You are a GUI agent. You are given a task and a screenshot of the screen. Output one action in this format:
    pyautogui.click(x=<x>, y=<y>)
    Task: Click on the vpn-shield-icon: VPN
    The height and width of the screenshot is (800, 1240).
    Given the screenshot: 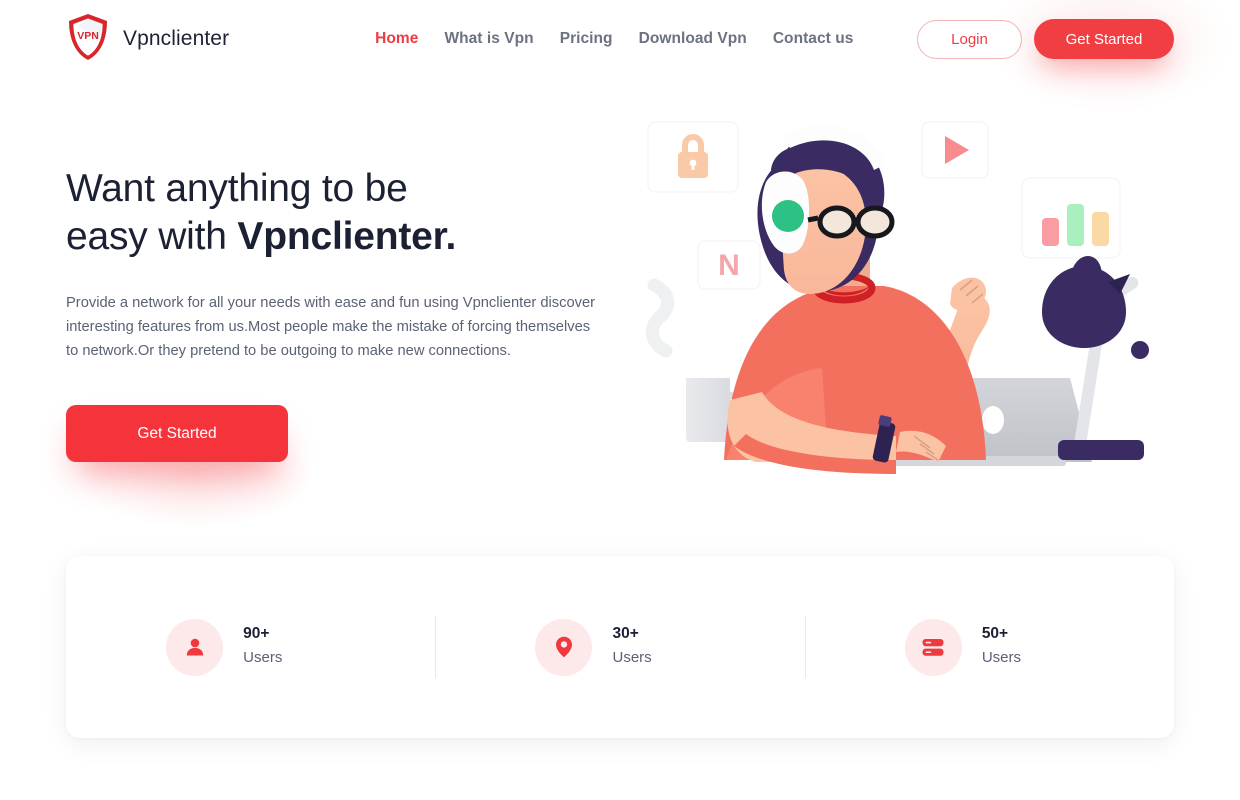 What is the action you would take?
    pyautogui.click(x=88, y=39)
    